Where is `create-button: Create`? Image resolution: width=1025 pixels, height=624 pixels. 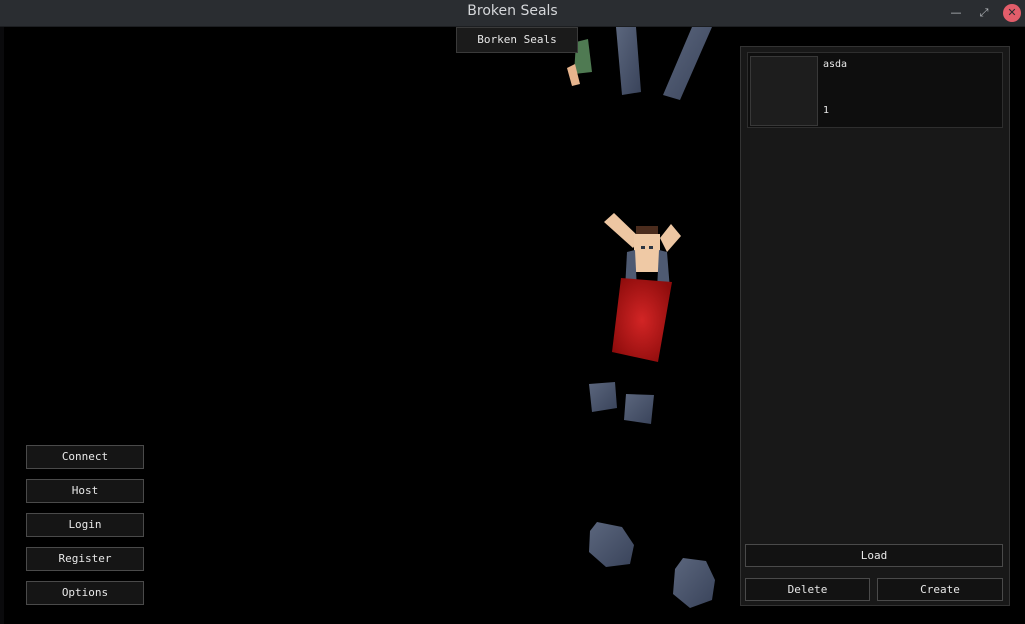
create-button: Create is located at coordinates (940, 589).